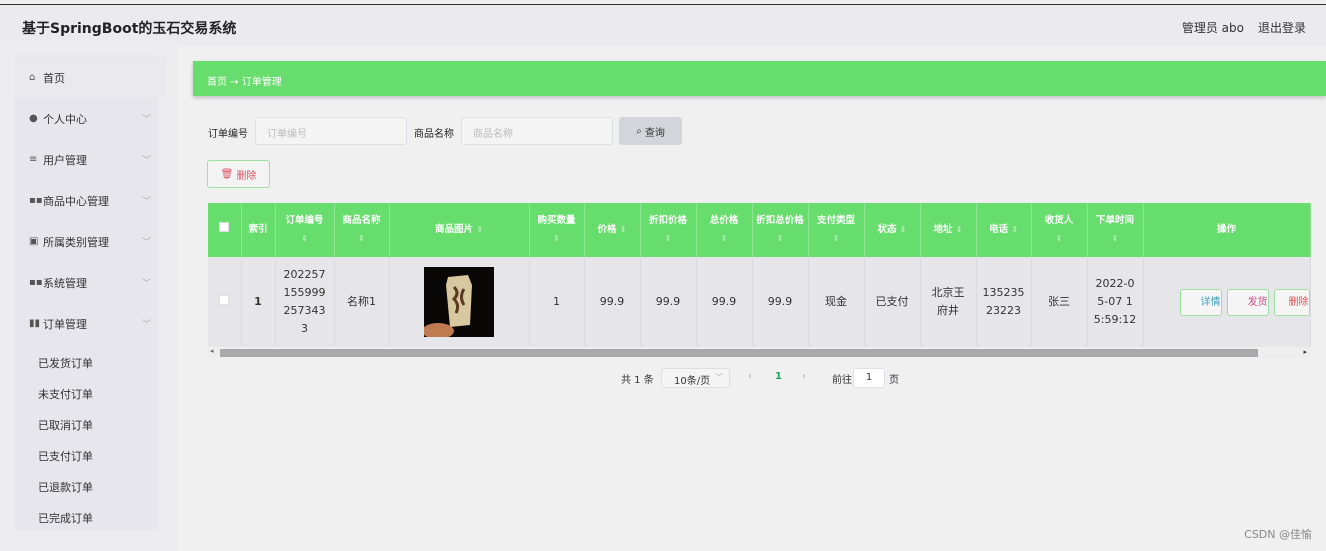  What do you see at coordinates (894, 380) in the screenshot?
I see `page-suffix: 页` at bounding box center [894, 380].